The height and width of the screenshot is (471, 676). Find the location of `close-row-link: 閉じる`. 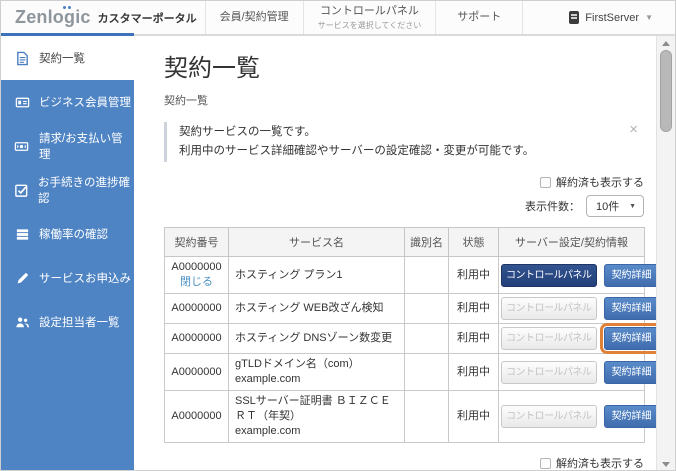

close-row-link: 閉じる is located at coordinates (196, 282).